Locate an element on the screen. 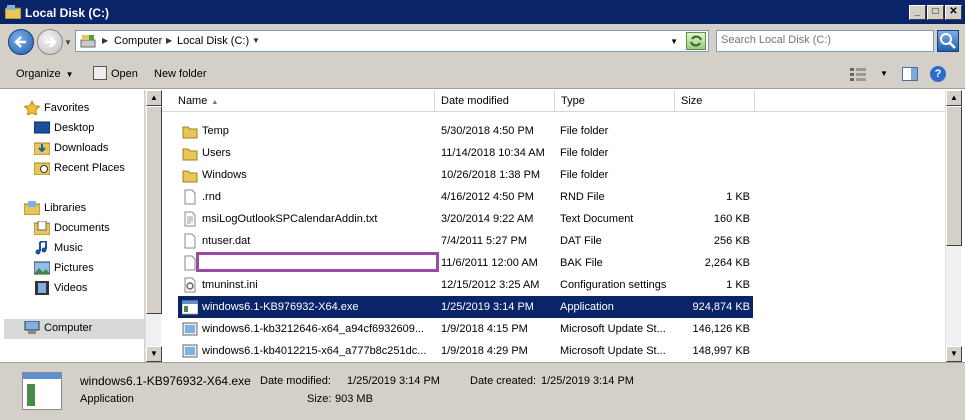  file-date: 3/20/2014 9:22 AM is located at coordinates (487, 219).